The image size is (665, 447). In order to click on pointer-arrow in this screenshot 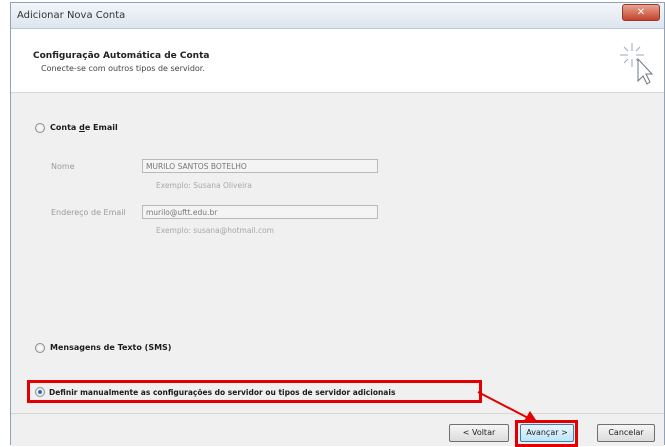, I will do `click(507, 407)`.